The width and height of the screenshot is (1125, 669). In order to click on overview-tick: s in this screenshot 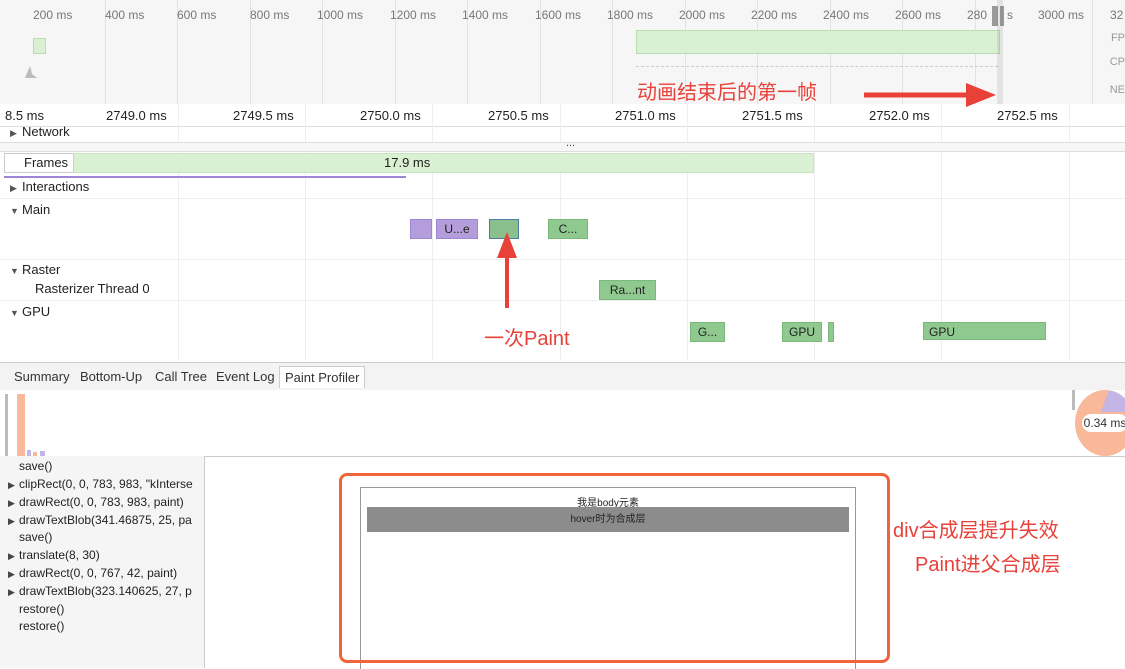, I will do `click(1010, 15)`.